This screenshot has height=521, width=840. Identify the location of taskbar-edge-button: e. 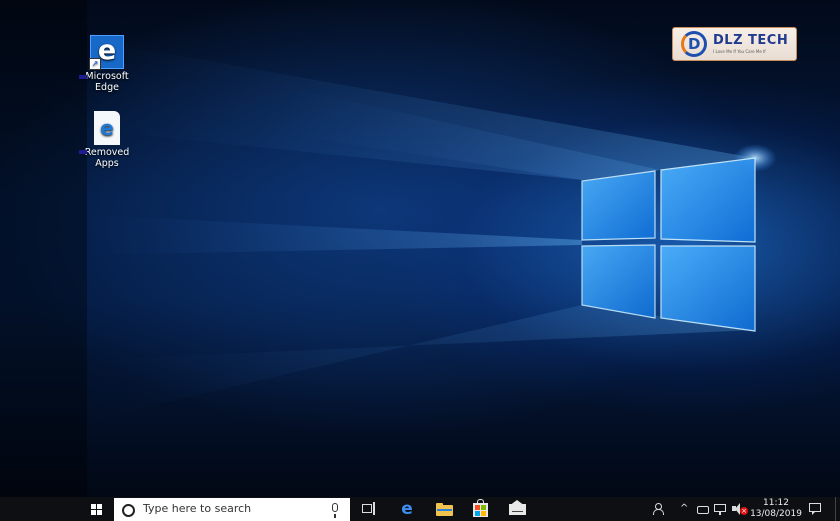
(407, 509).